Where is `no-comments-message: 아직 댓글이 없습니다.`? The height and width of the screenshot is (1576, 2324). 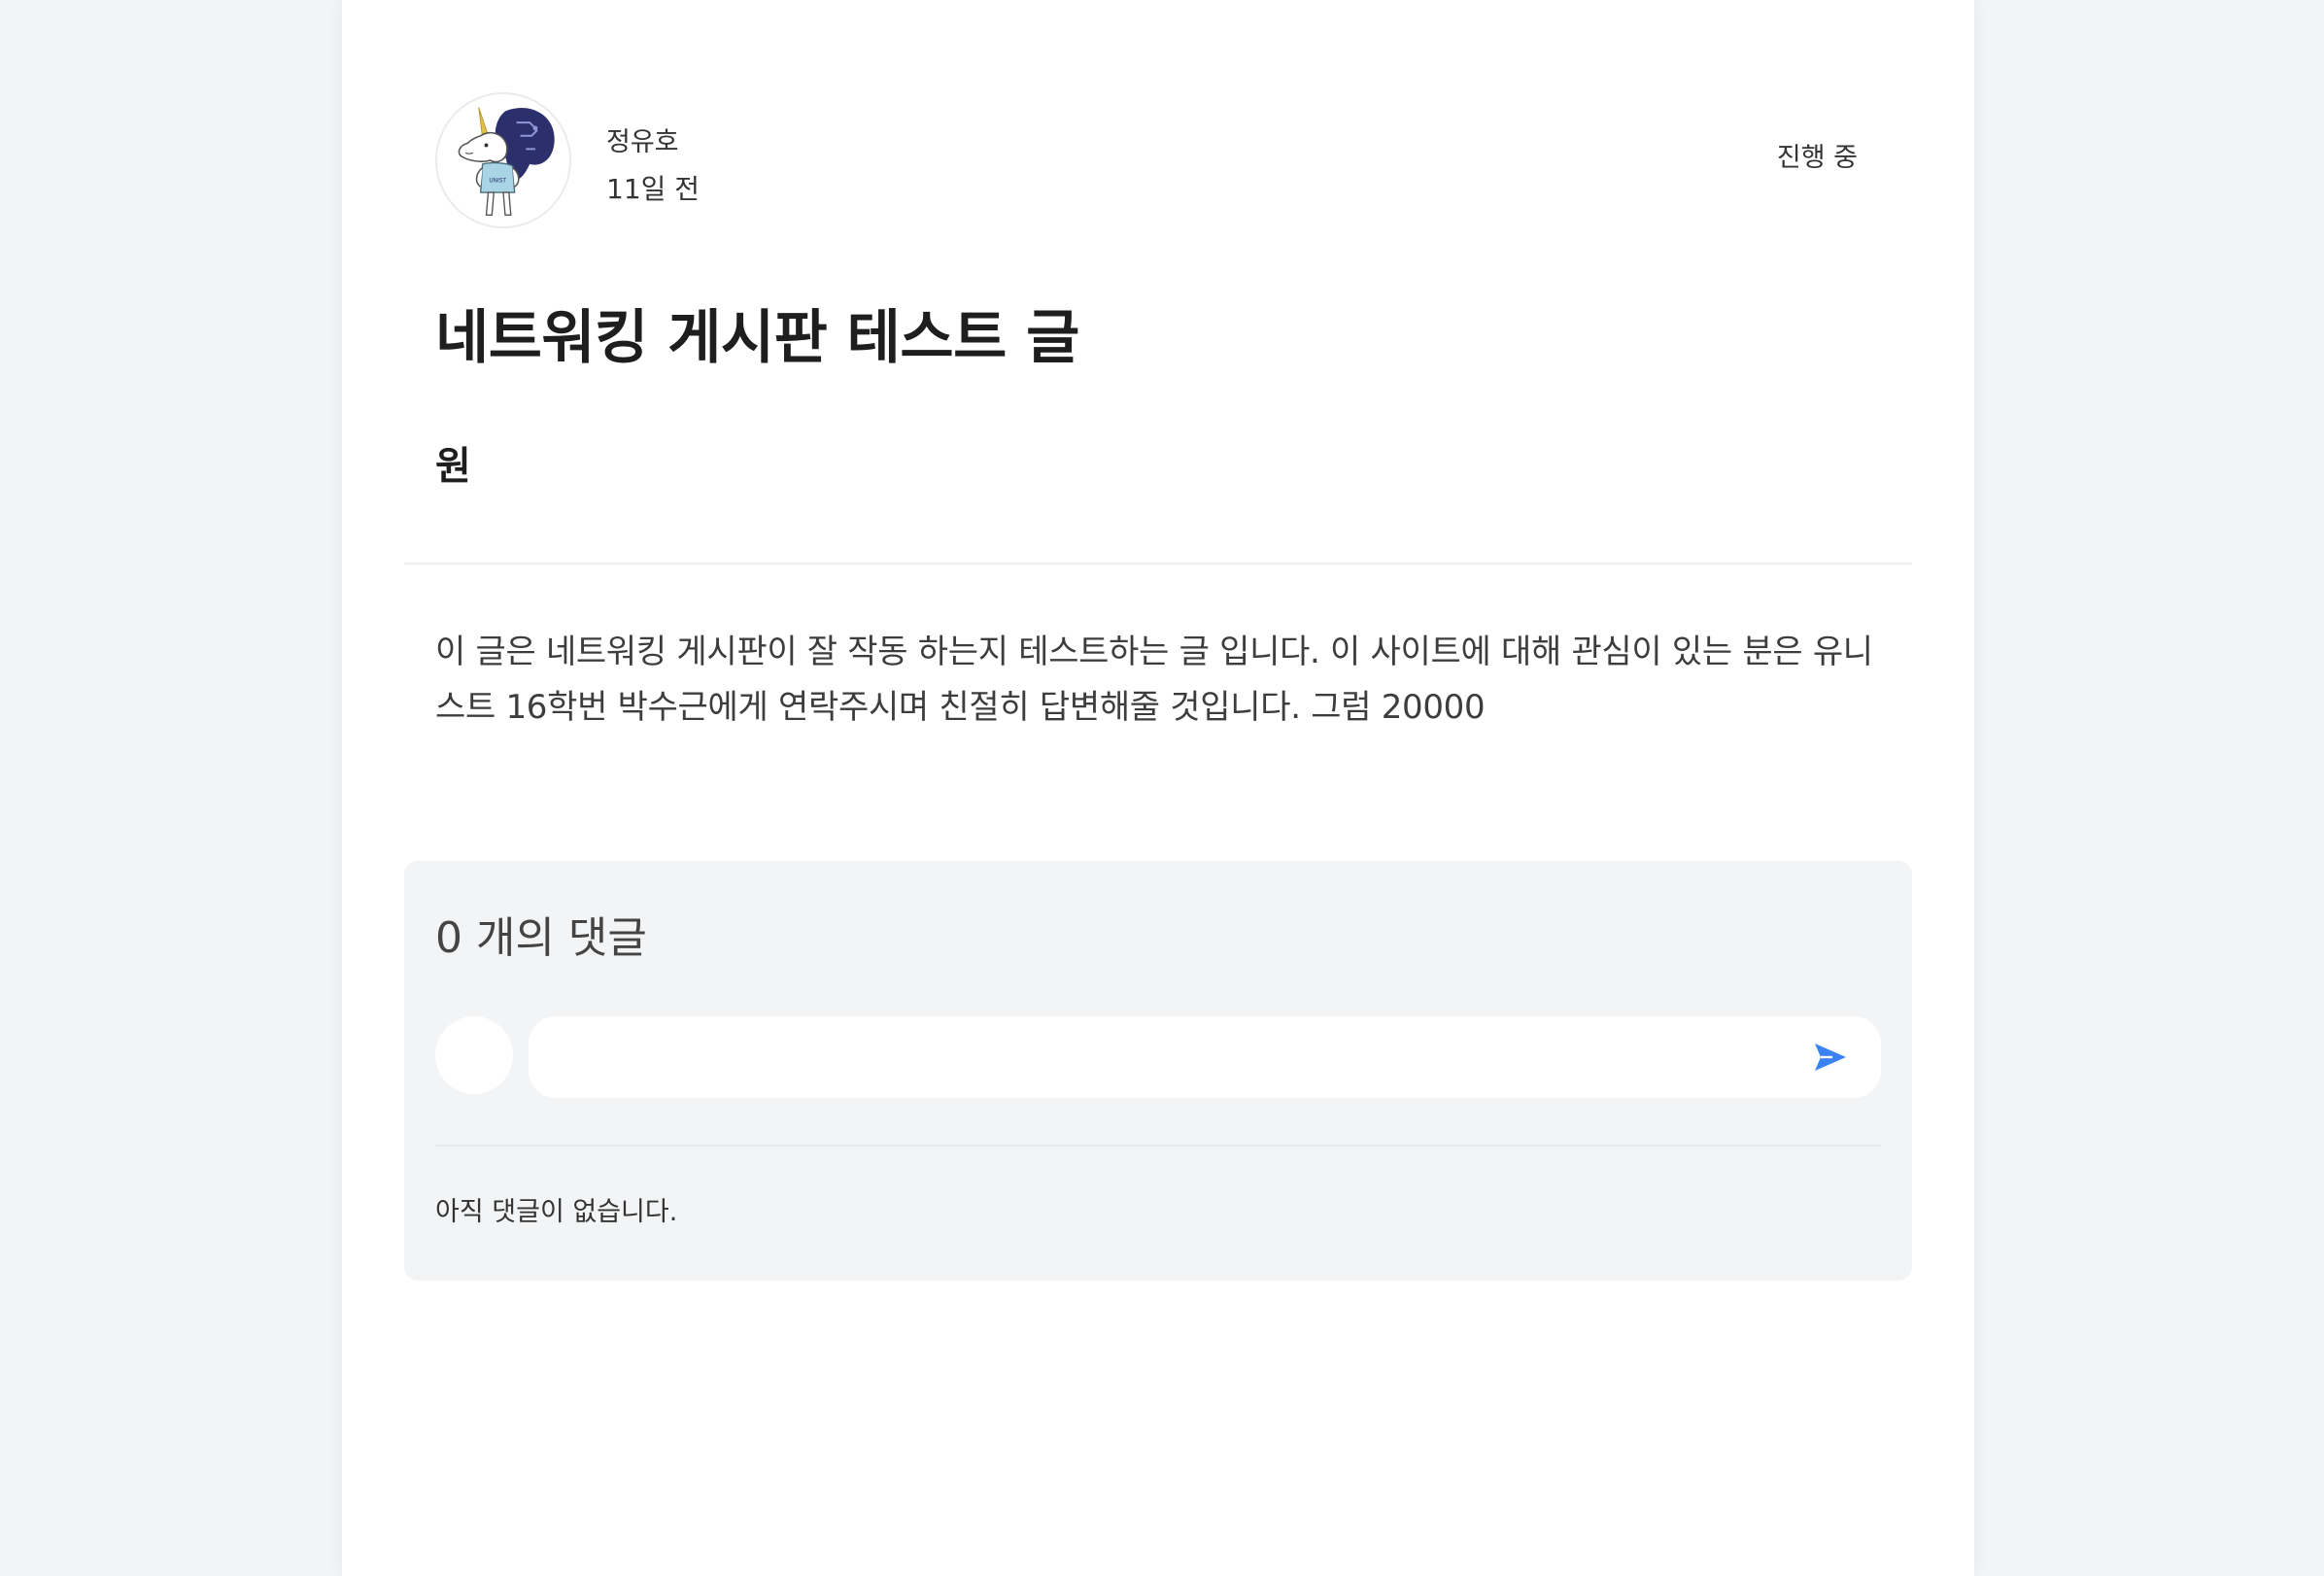 no-comments-message: 아직 댓글이 없습니다. is located at coordinates (556, 1212).